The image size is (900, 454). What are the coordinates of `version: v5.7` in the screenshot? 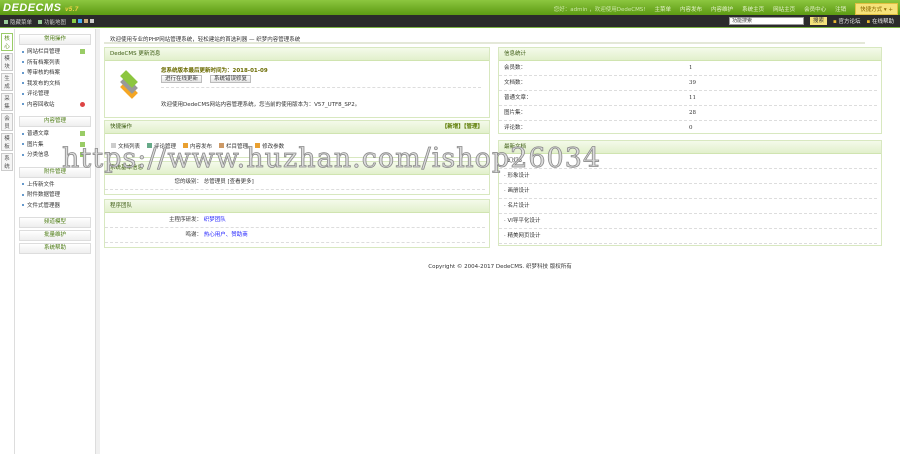 It's located at (72, 10).